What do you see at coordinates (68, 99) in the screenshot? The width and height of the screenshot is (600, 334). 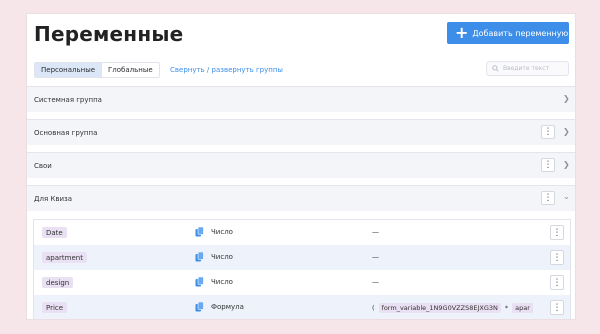 I see `group-name: Системная группа` at bounding box center [68, 99].